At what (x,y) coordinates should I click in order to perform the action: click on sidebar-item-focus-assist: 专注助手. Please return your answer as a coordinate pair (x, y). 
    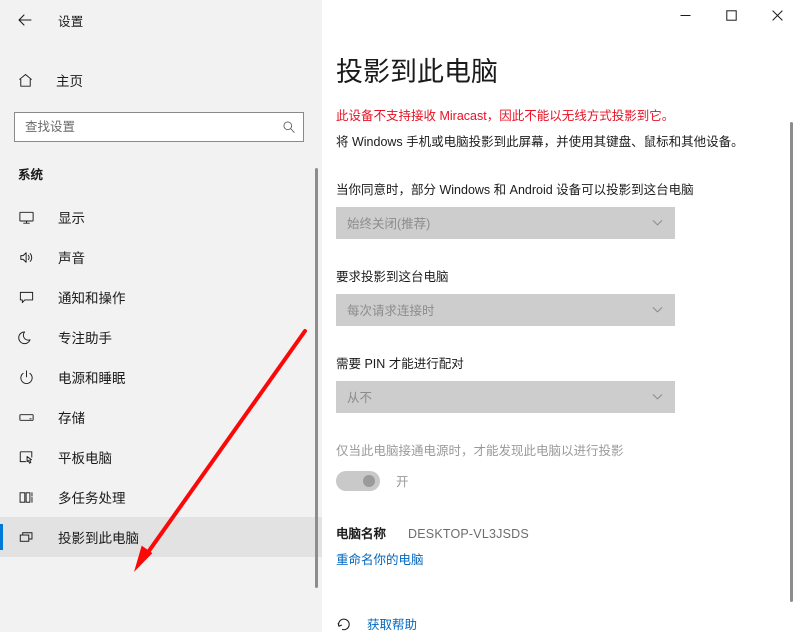
    Looking at the image, I should click on (161, 337).